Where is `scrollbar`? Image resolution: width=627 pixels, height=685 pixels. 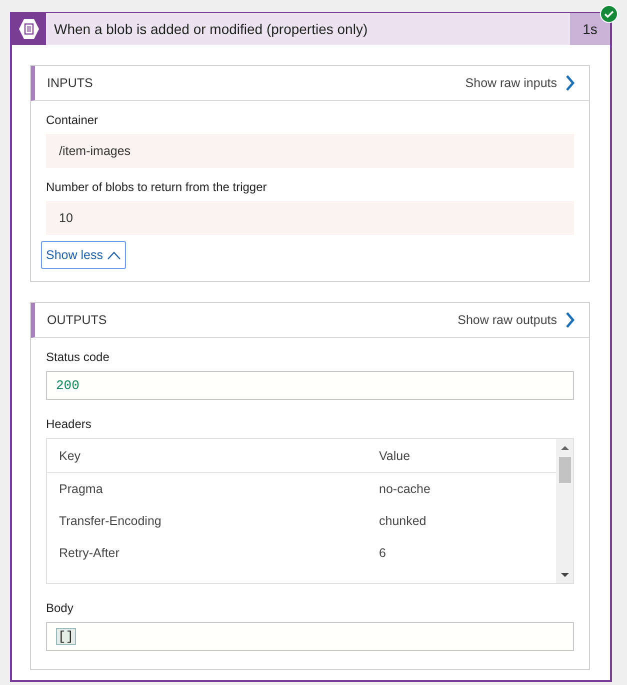
scrollbar is located at coordinates (564, 511).